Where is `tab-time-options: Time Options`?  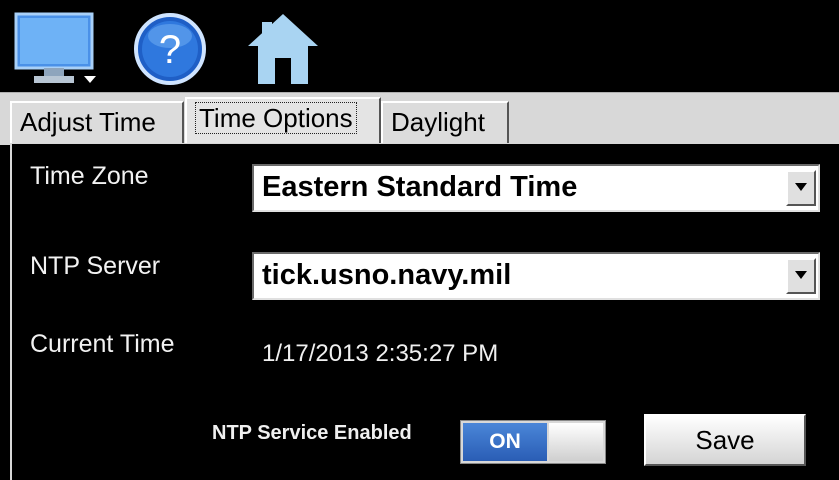 tab-time-options: Time Options is located at coordinates (283, 120).